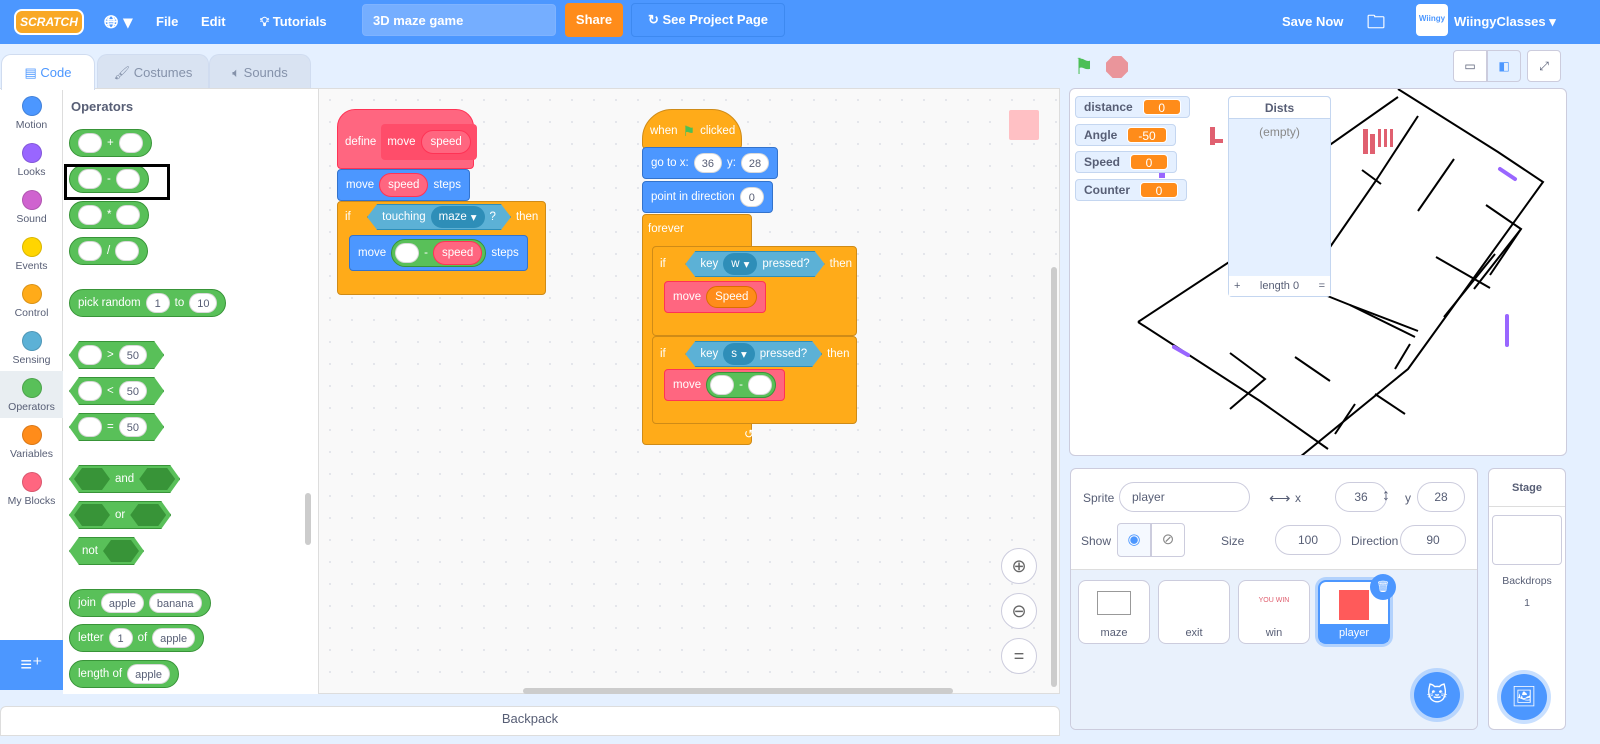 This screenshot has height=744, width=1600. I want to click on category-events: Events, so click(31, 253).